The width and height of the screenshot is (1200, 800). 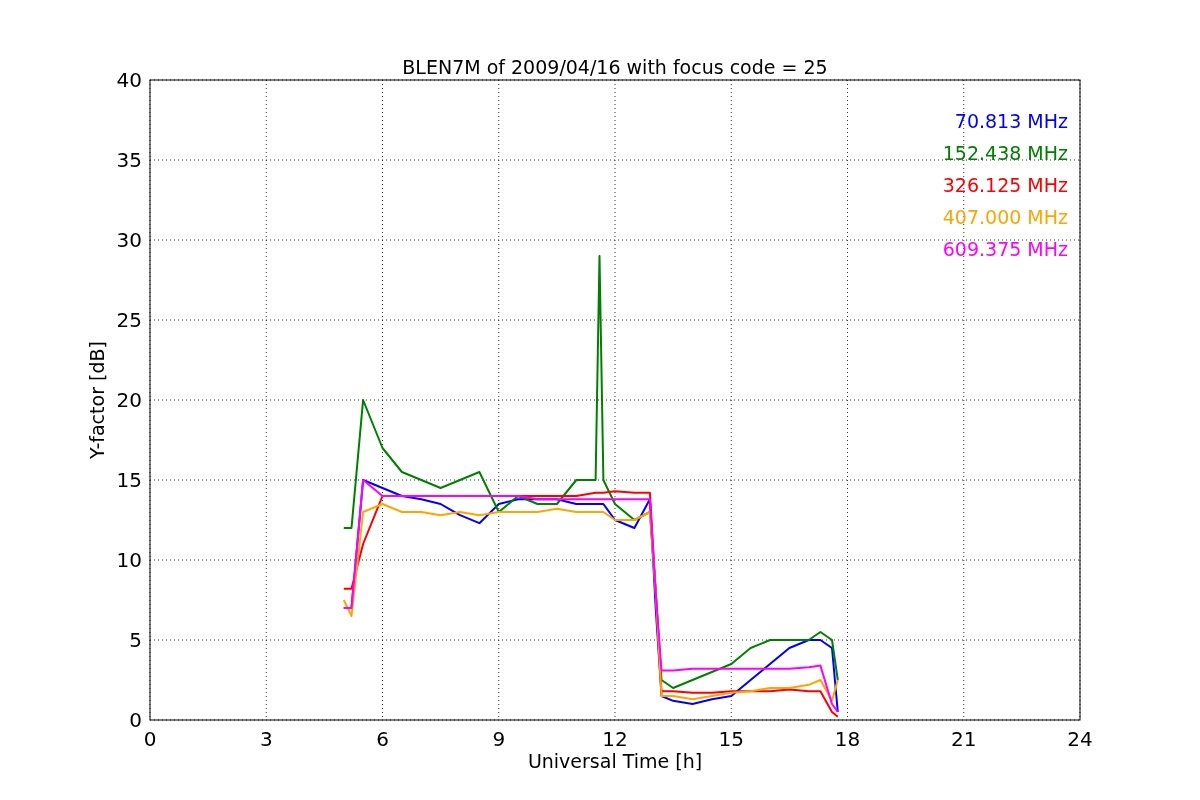 What do you see at coordinates (1005, 185) in the screenshot?
I see `legend-label: 326.125 MHz` at bounding box center [1005, 185].